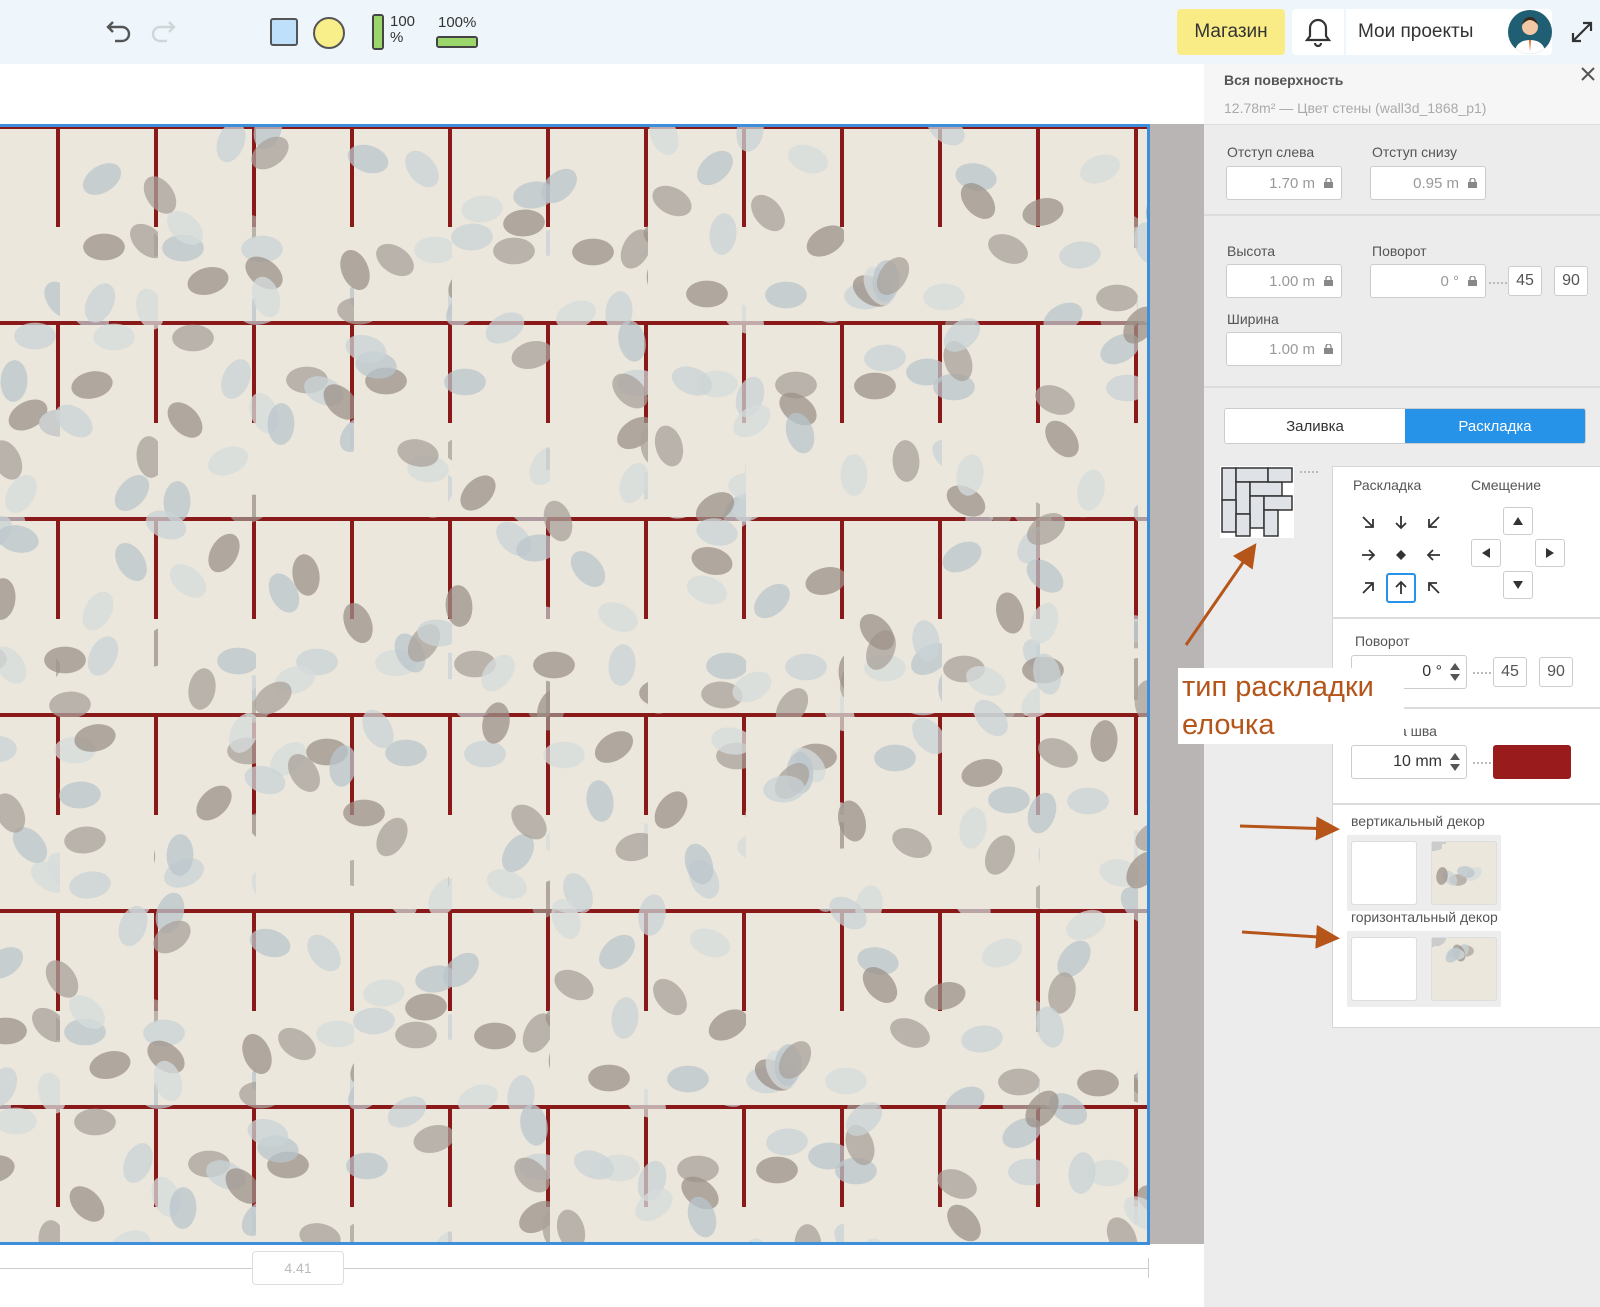 The height and width of the screenshot is (1307, 1600). Describe the element at coordinates (1464, 873) in the screenshot. I see `vertical-decor-tile` at that location.